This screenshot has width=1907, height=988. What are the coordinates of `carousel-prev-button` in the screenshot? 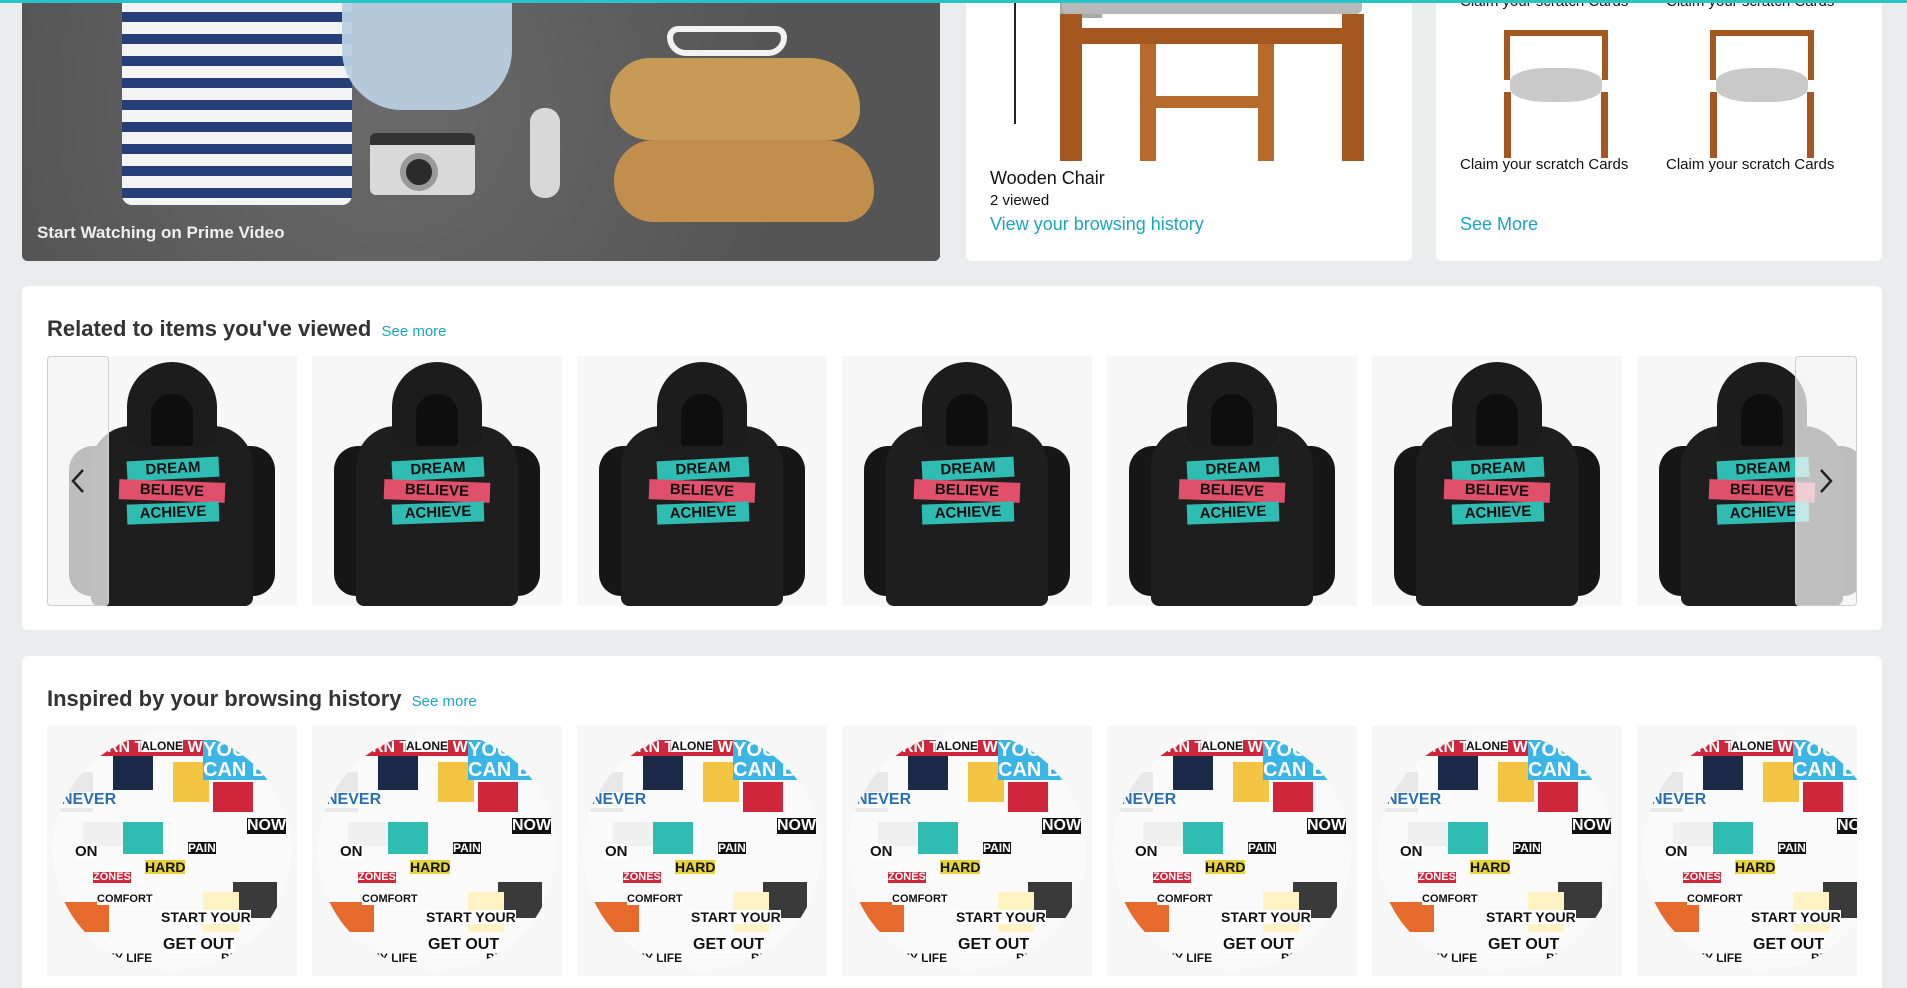 It's located at (78, 481).